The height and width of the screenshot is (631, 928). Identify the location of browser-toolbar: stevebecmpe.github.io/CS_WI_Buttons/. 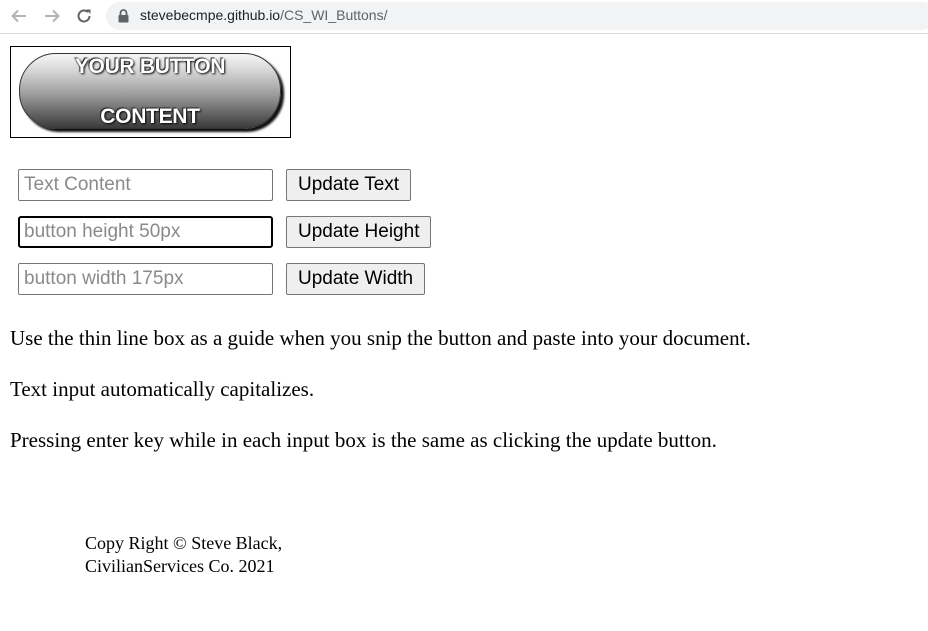
(464, 17).